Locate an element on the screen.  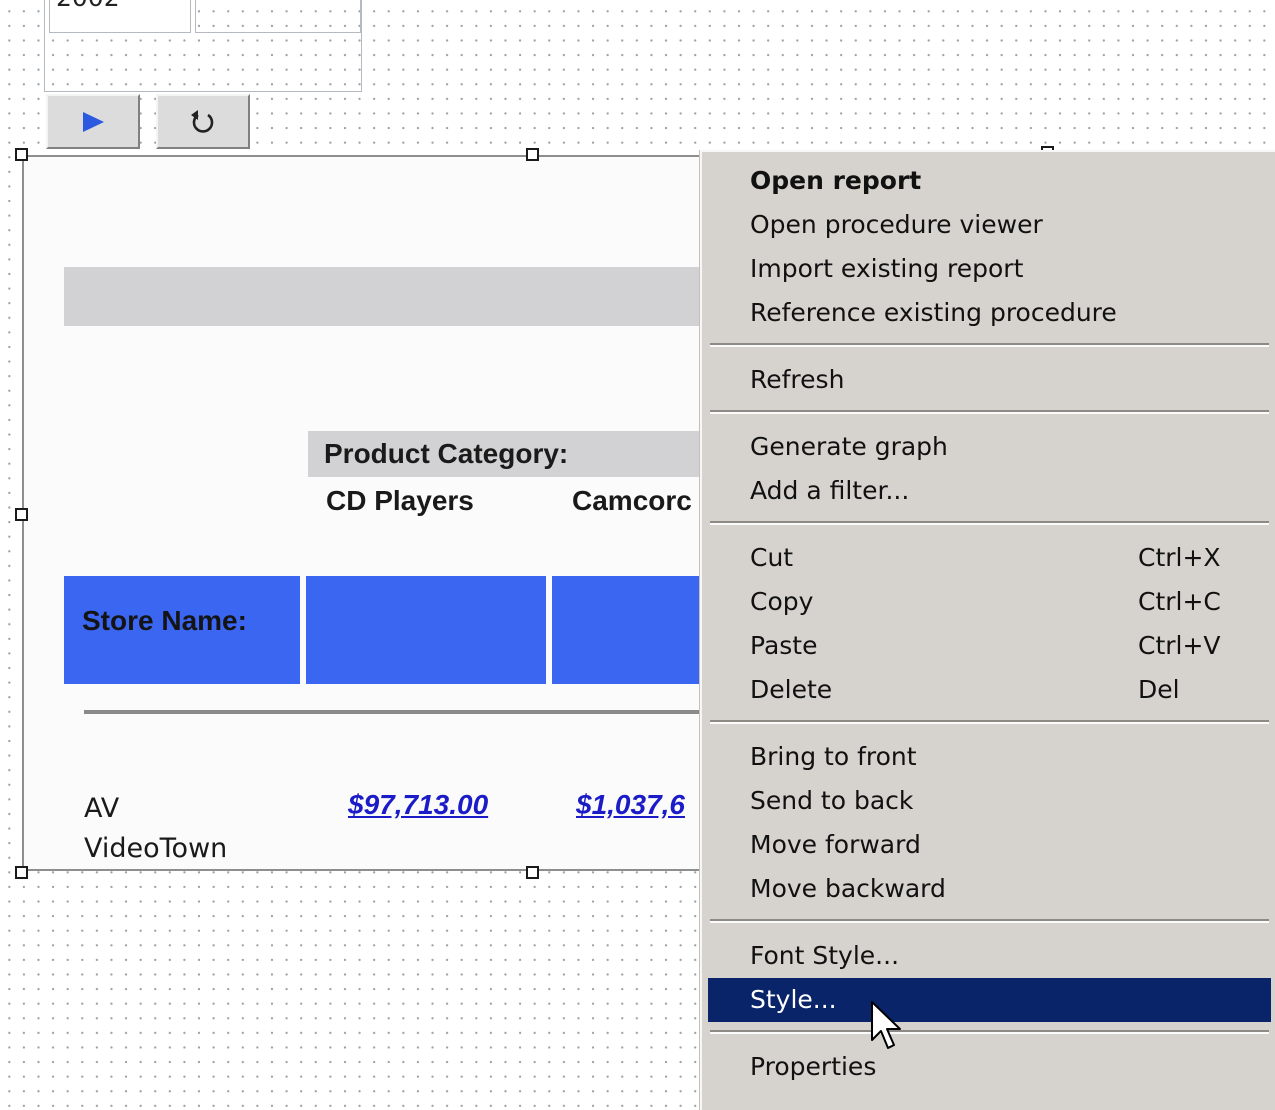
resize-handle-top-center is located at coordinates (532, 154).